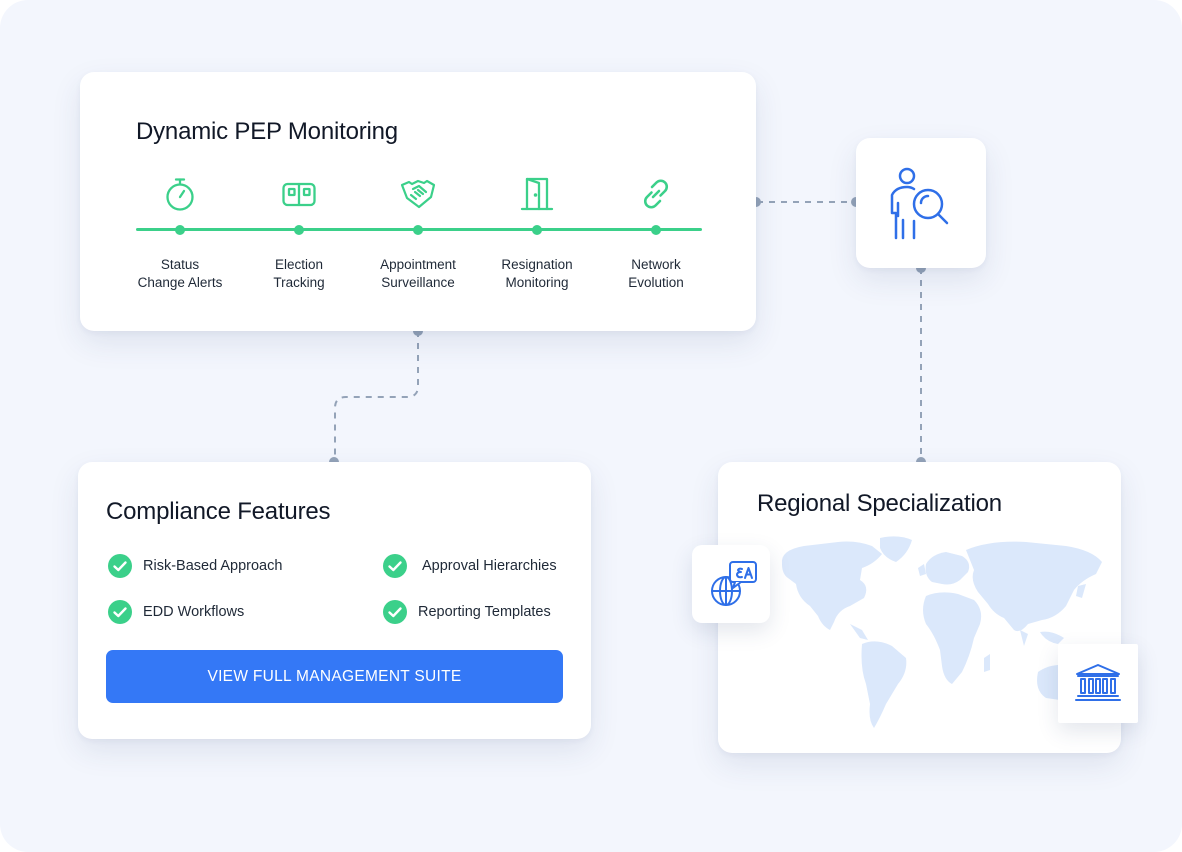  Describe the element at coordinates (180, 194) in the screenshot. I see `stopwatch-icon` at that location.